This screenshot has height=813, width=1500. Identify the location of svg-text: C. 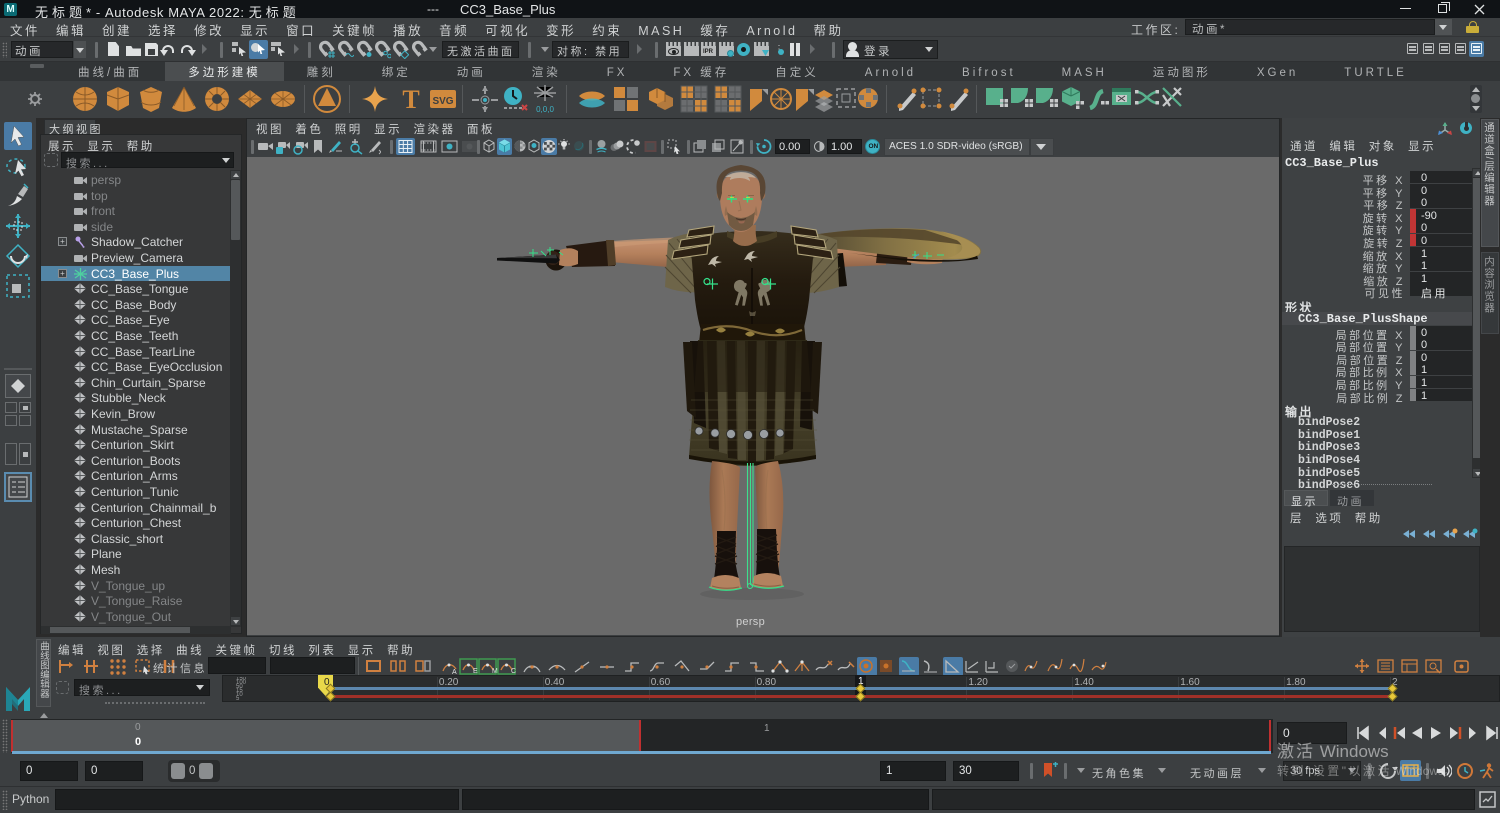
(513, 671).